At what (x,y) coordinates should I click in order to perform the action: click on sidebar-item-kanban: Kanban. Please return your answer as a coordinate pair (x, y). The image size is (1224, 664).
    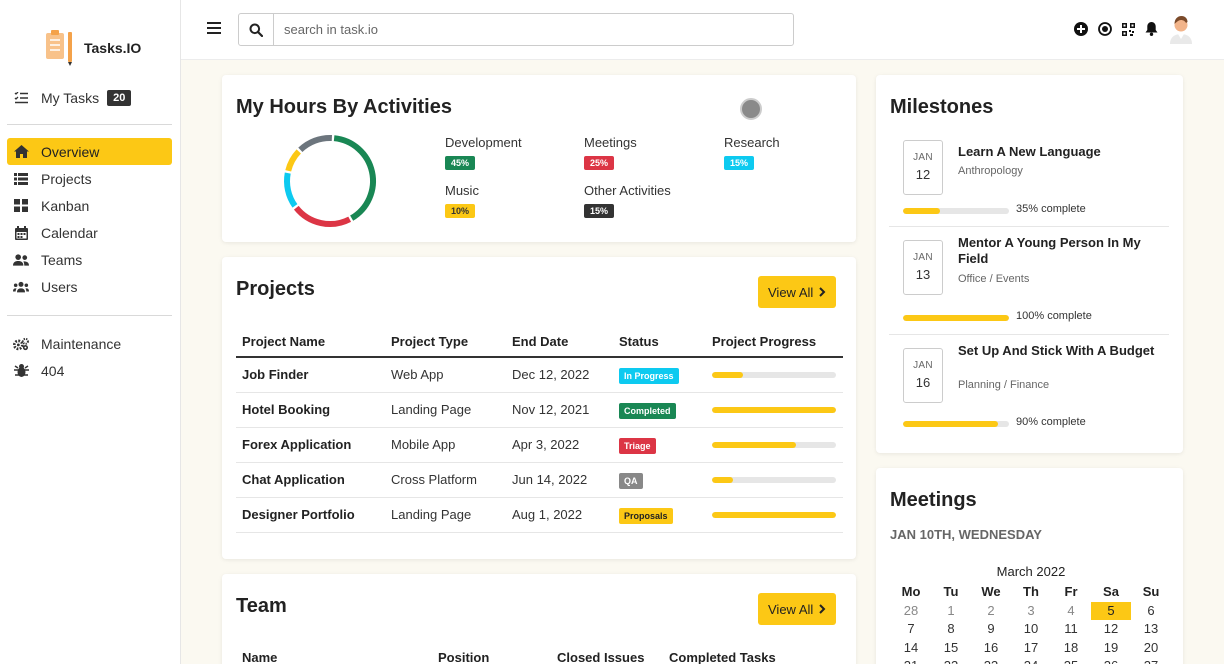
    Looking at the image, I should click on (89, 205).